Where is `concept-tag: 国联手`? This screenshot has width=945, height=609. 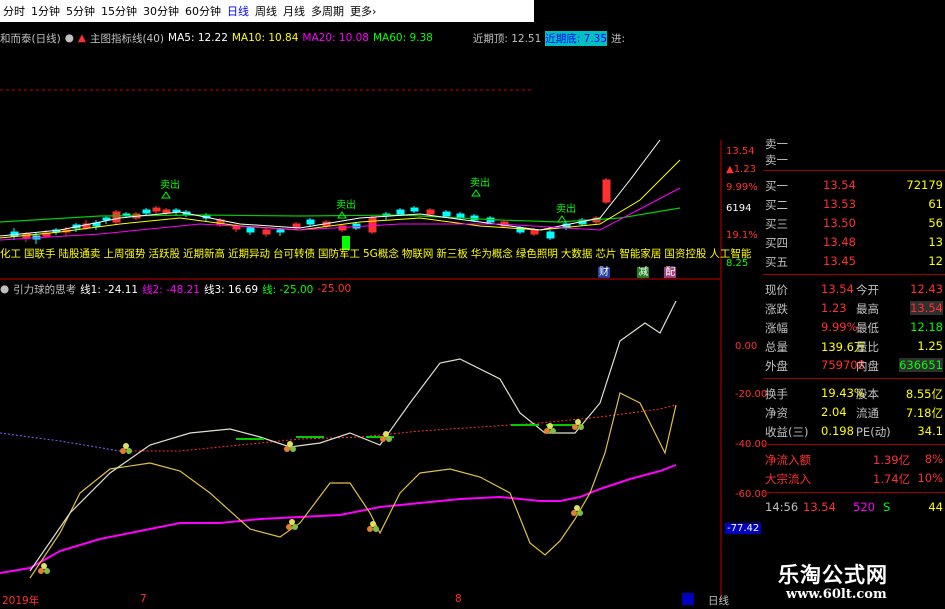
concept-tag: 国联手 is located at coordinates (40, 253).